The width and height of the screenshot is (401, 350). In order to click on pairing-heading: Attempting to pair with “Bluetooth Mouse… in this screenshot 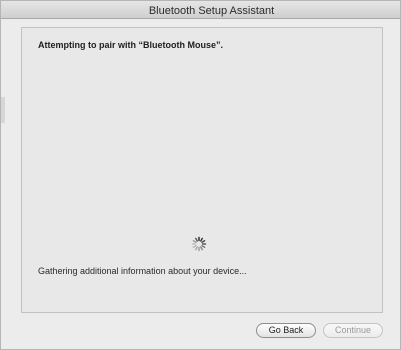, I will do `click(130, 45)`.